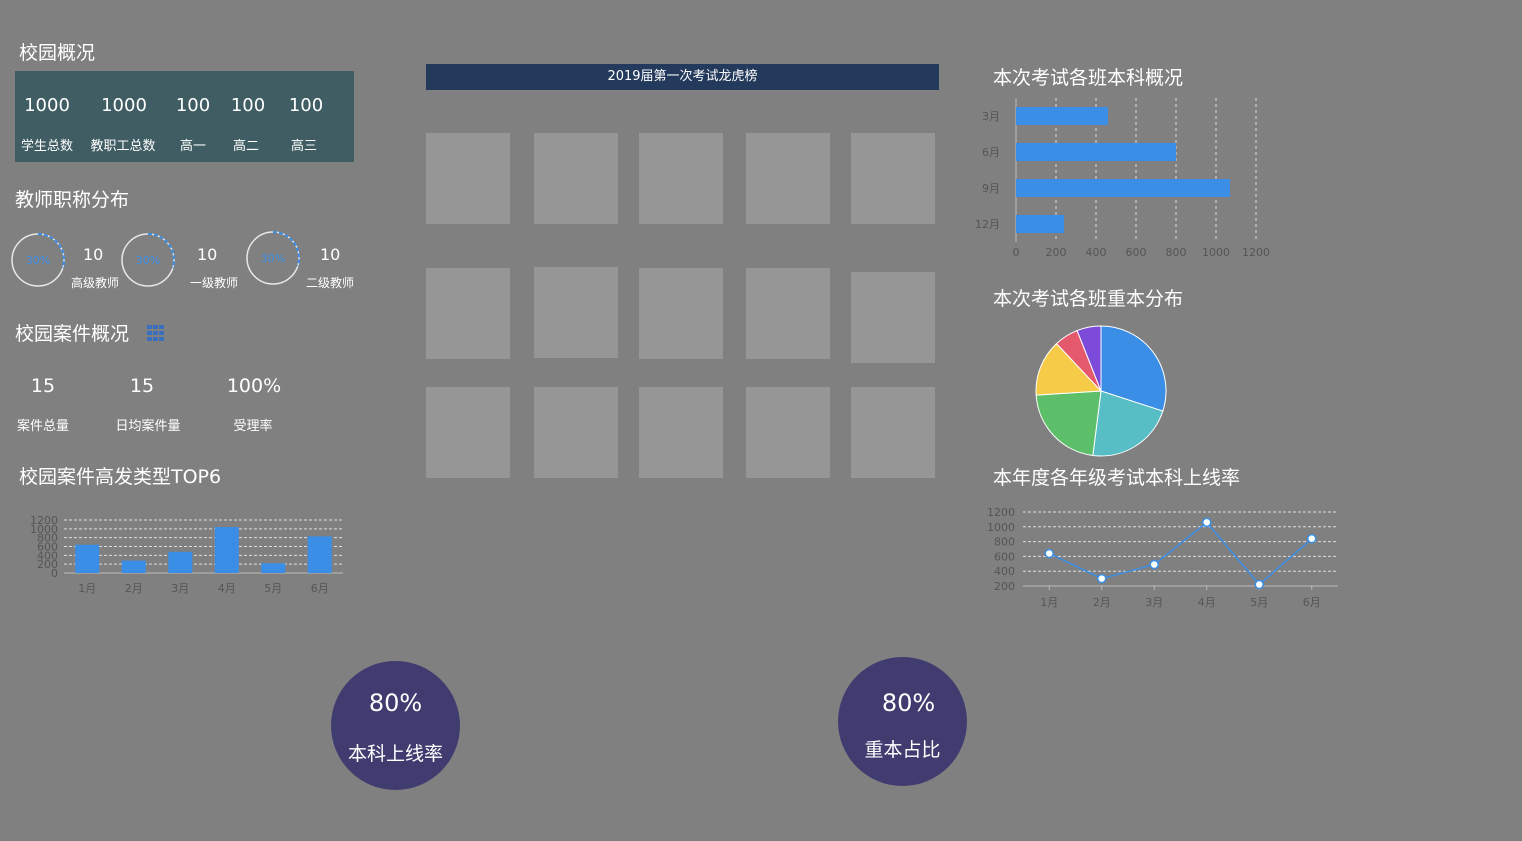  I want to click on student-total-label: 学生总数, so click(46, 146).